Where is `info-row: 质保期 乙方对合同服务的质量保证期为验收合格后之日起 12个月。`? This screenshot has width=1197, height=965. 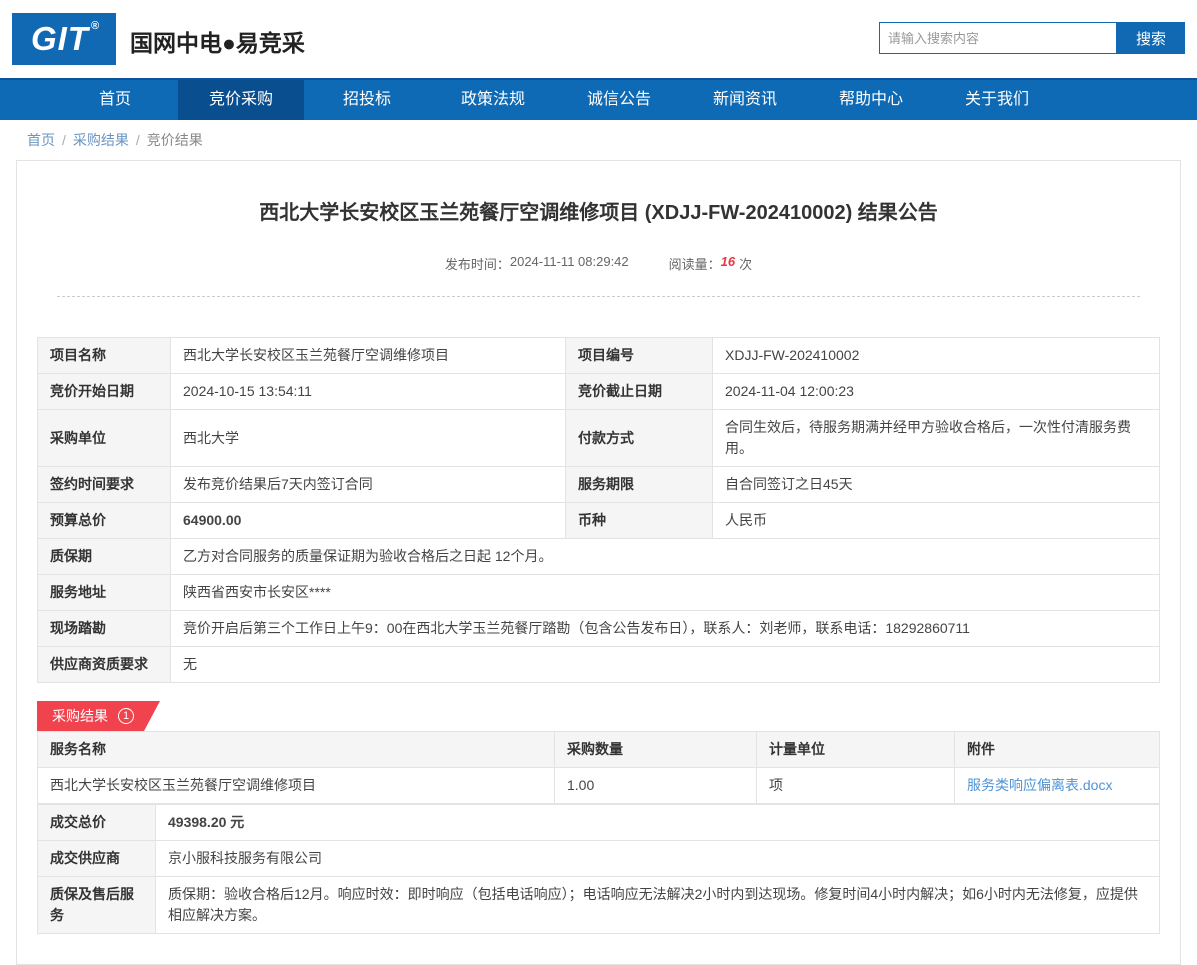
info-row: 质保期 乙方对合同服务的质量保证期为验收合格后之日起 12个月。 is located at coordinates (598, 556).